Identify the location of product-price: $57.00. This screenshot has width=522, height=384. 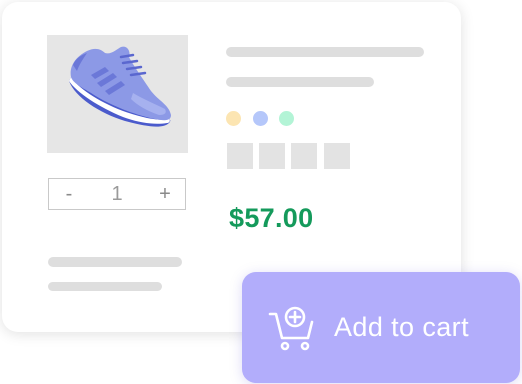
(271, 218).